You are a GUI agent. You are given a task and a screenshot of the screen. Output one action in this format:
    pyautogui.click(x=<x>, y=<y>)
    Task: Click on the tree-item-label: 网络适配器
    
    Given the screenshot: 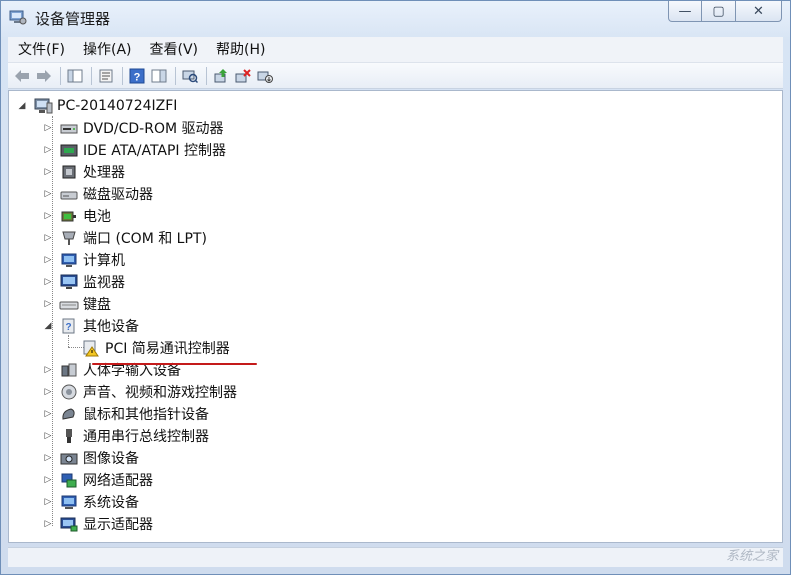 What is the action you would take?
    pyautogui.click(x=118, y=481)
    